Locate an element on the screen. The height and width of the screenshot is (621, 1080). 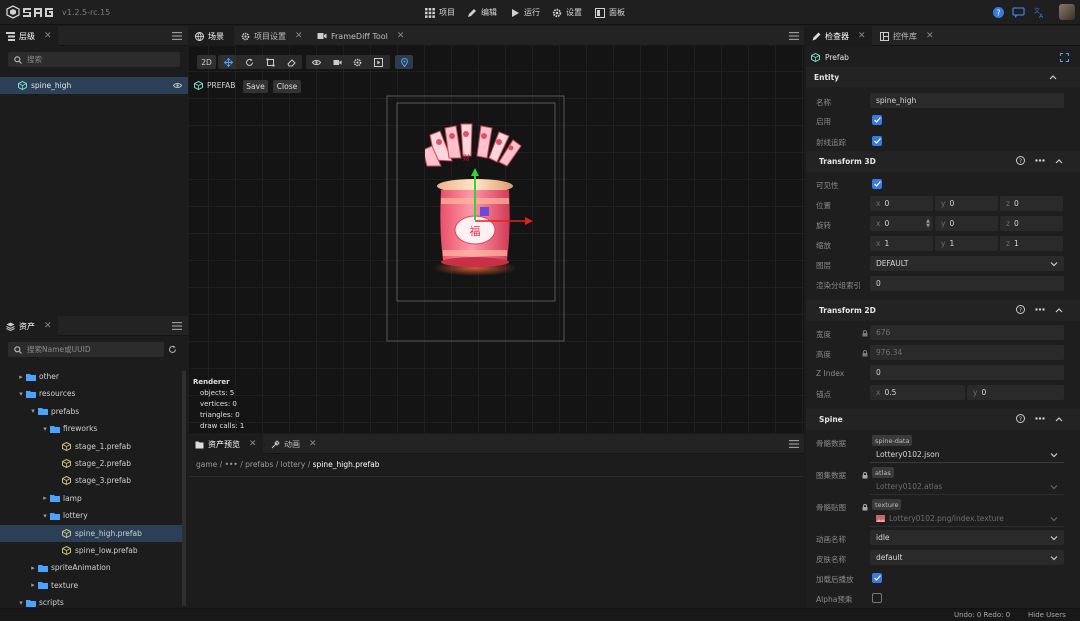
hide-users-toggle: Hide Users is located at coordinates (1047, 615).